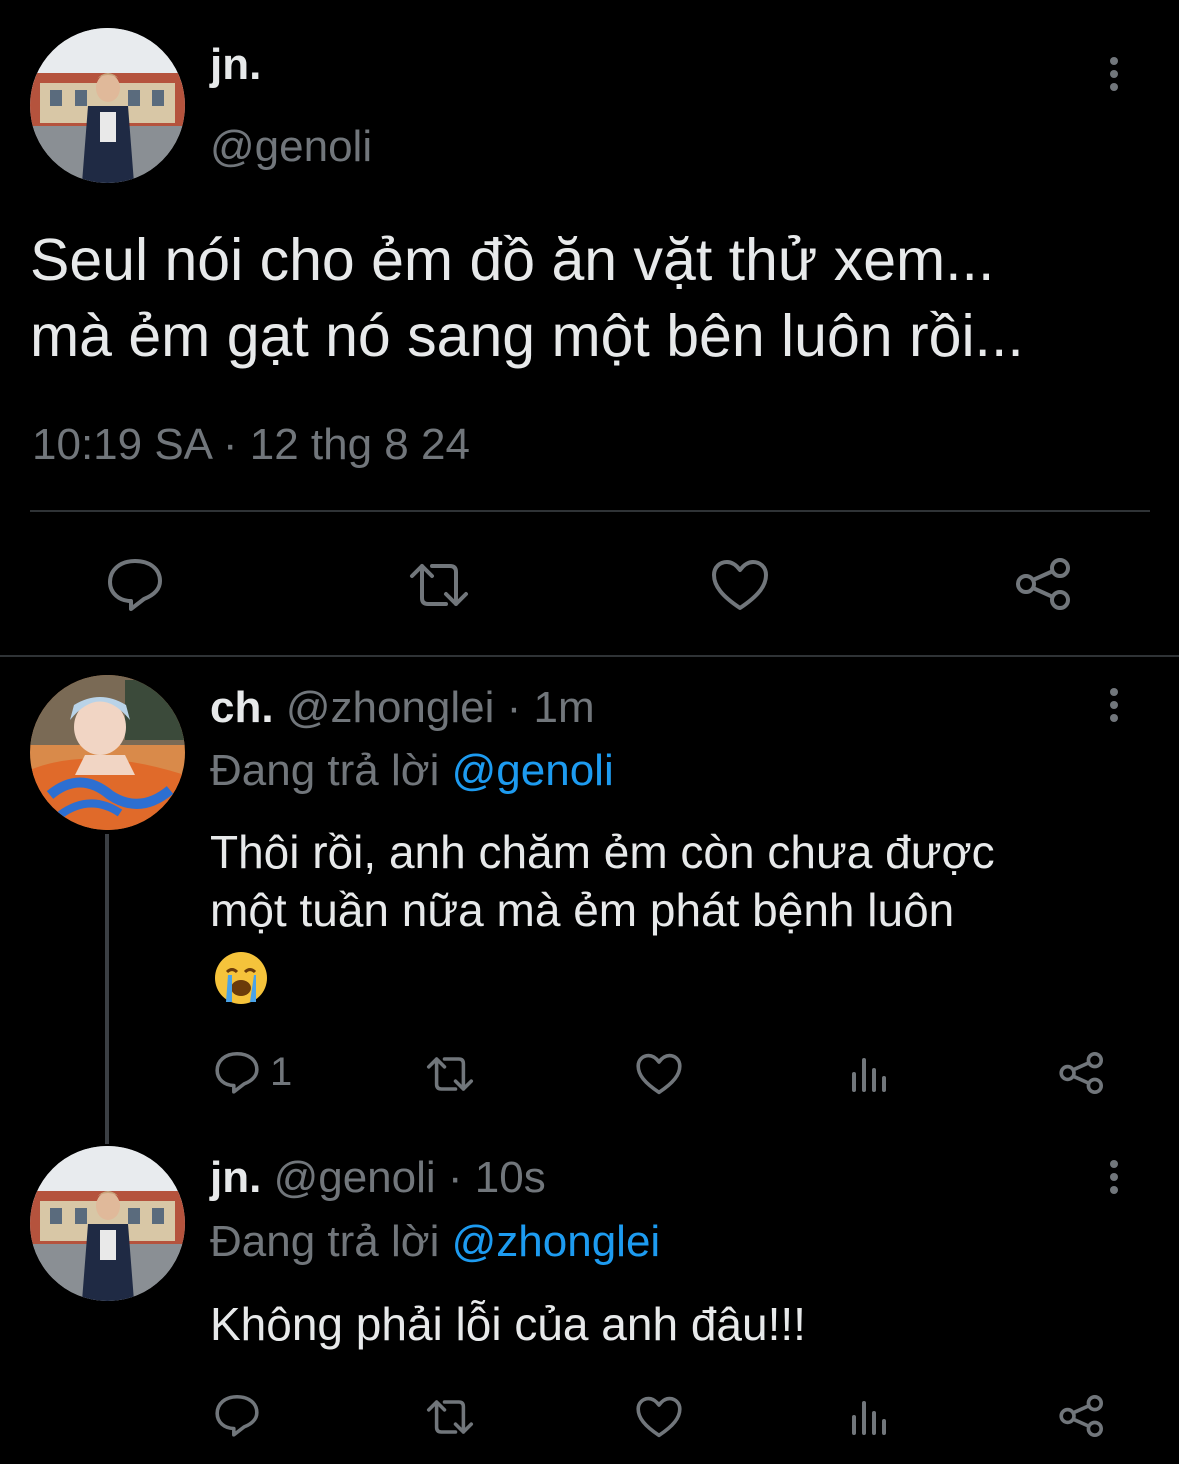 The image size is (1179, 1464). I want to click on avatar-zhonglei, so click(107, 752).